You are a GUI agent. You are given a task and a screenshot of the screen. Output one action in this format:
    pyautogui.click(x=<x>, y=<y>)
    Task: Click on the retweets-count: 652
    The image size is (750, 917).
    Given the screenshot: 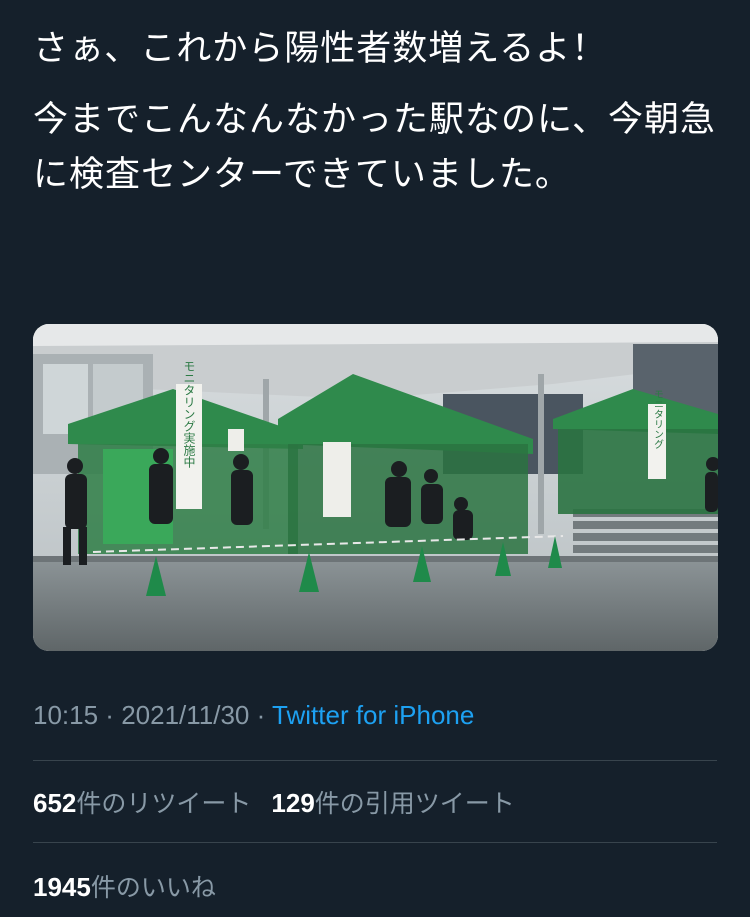 What is the action you would take?
    pyautogui.click(x=55, y=803)
    